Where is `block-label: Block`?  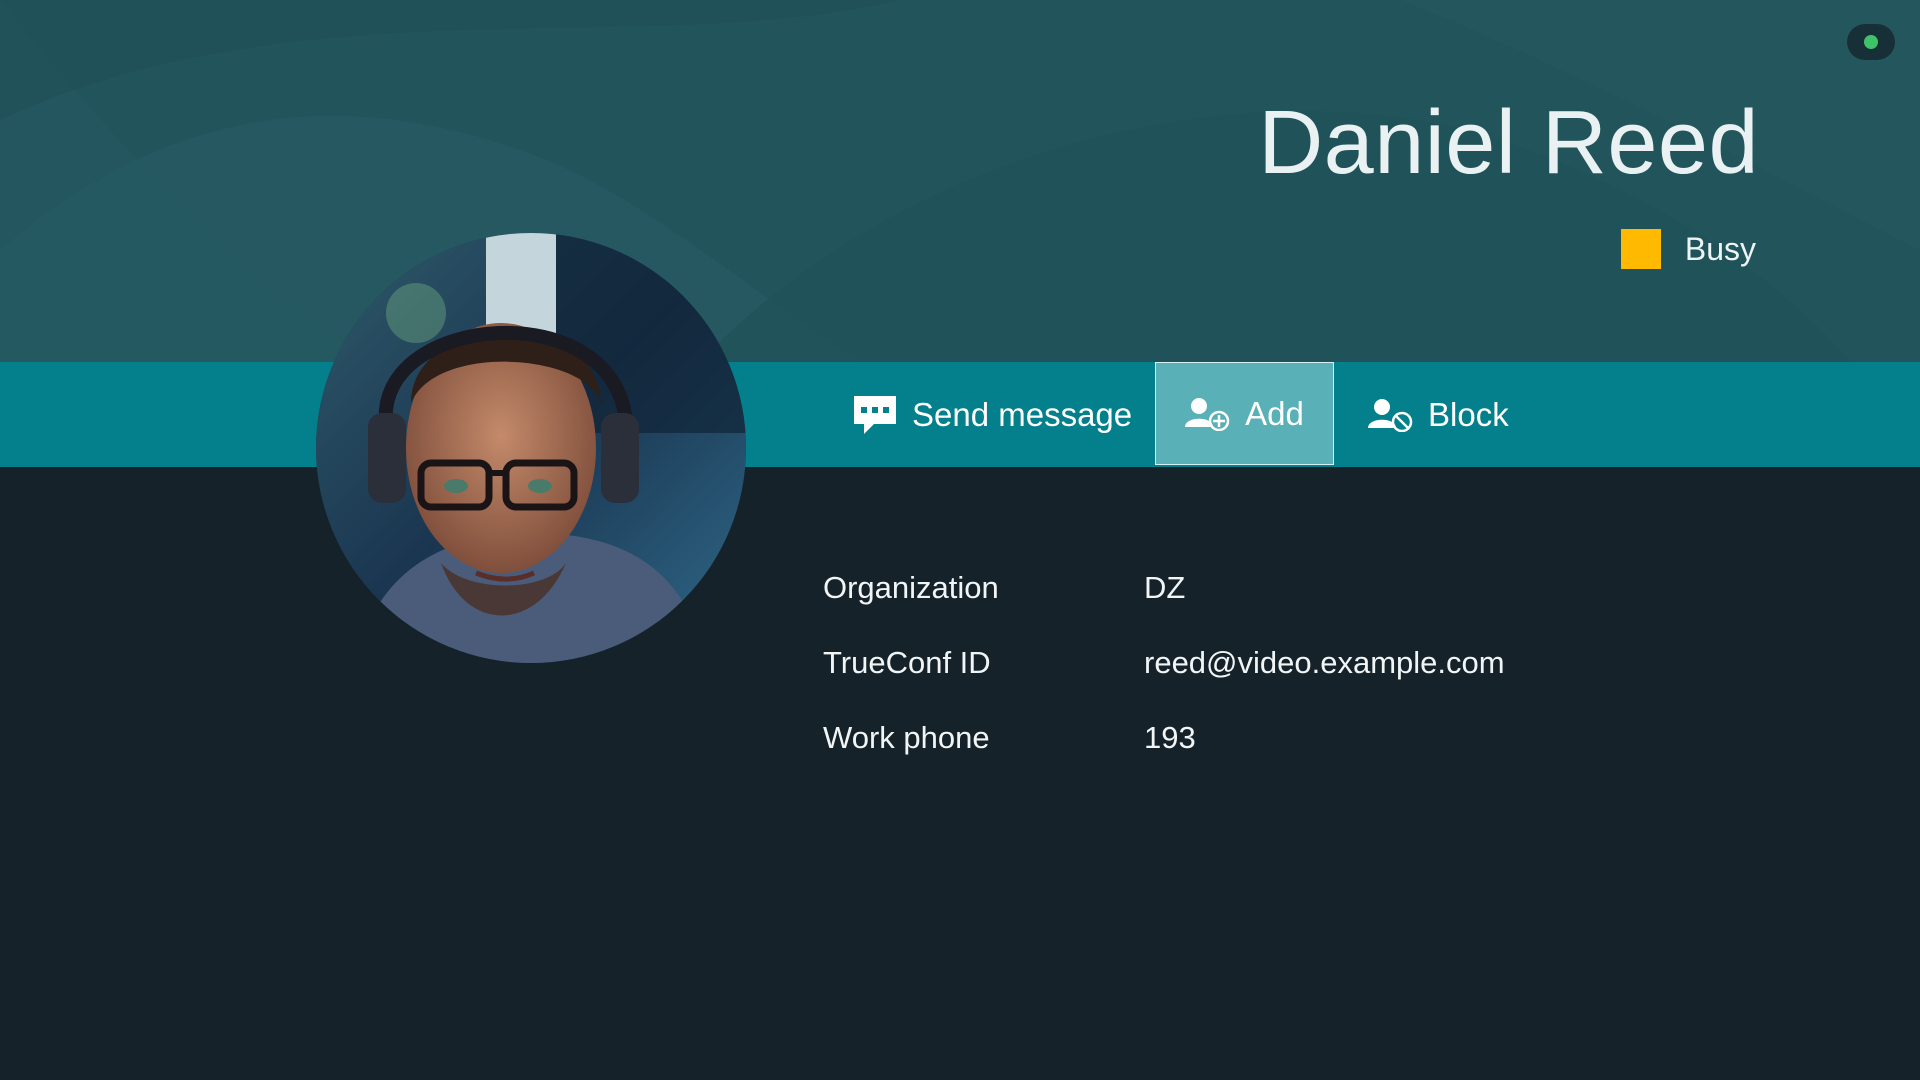
block-label: Block is located at coordinates (1468, 414).